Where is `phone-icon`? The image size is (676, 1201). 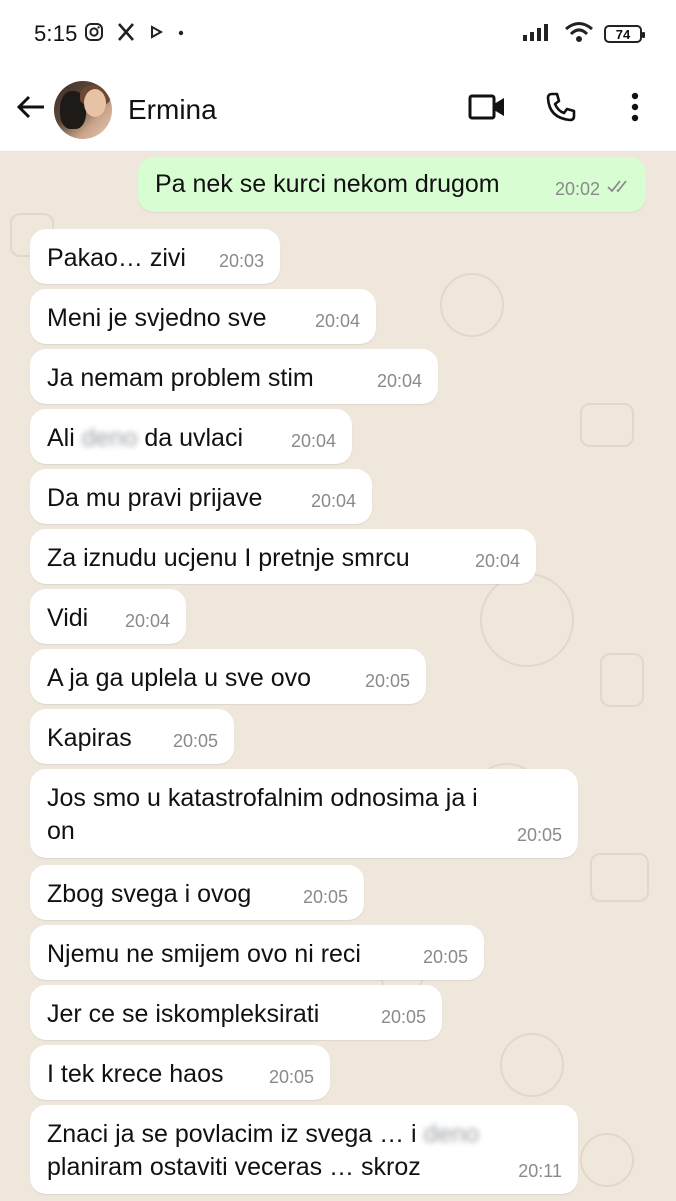 phone-icon is located at coordinates (561, 109).